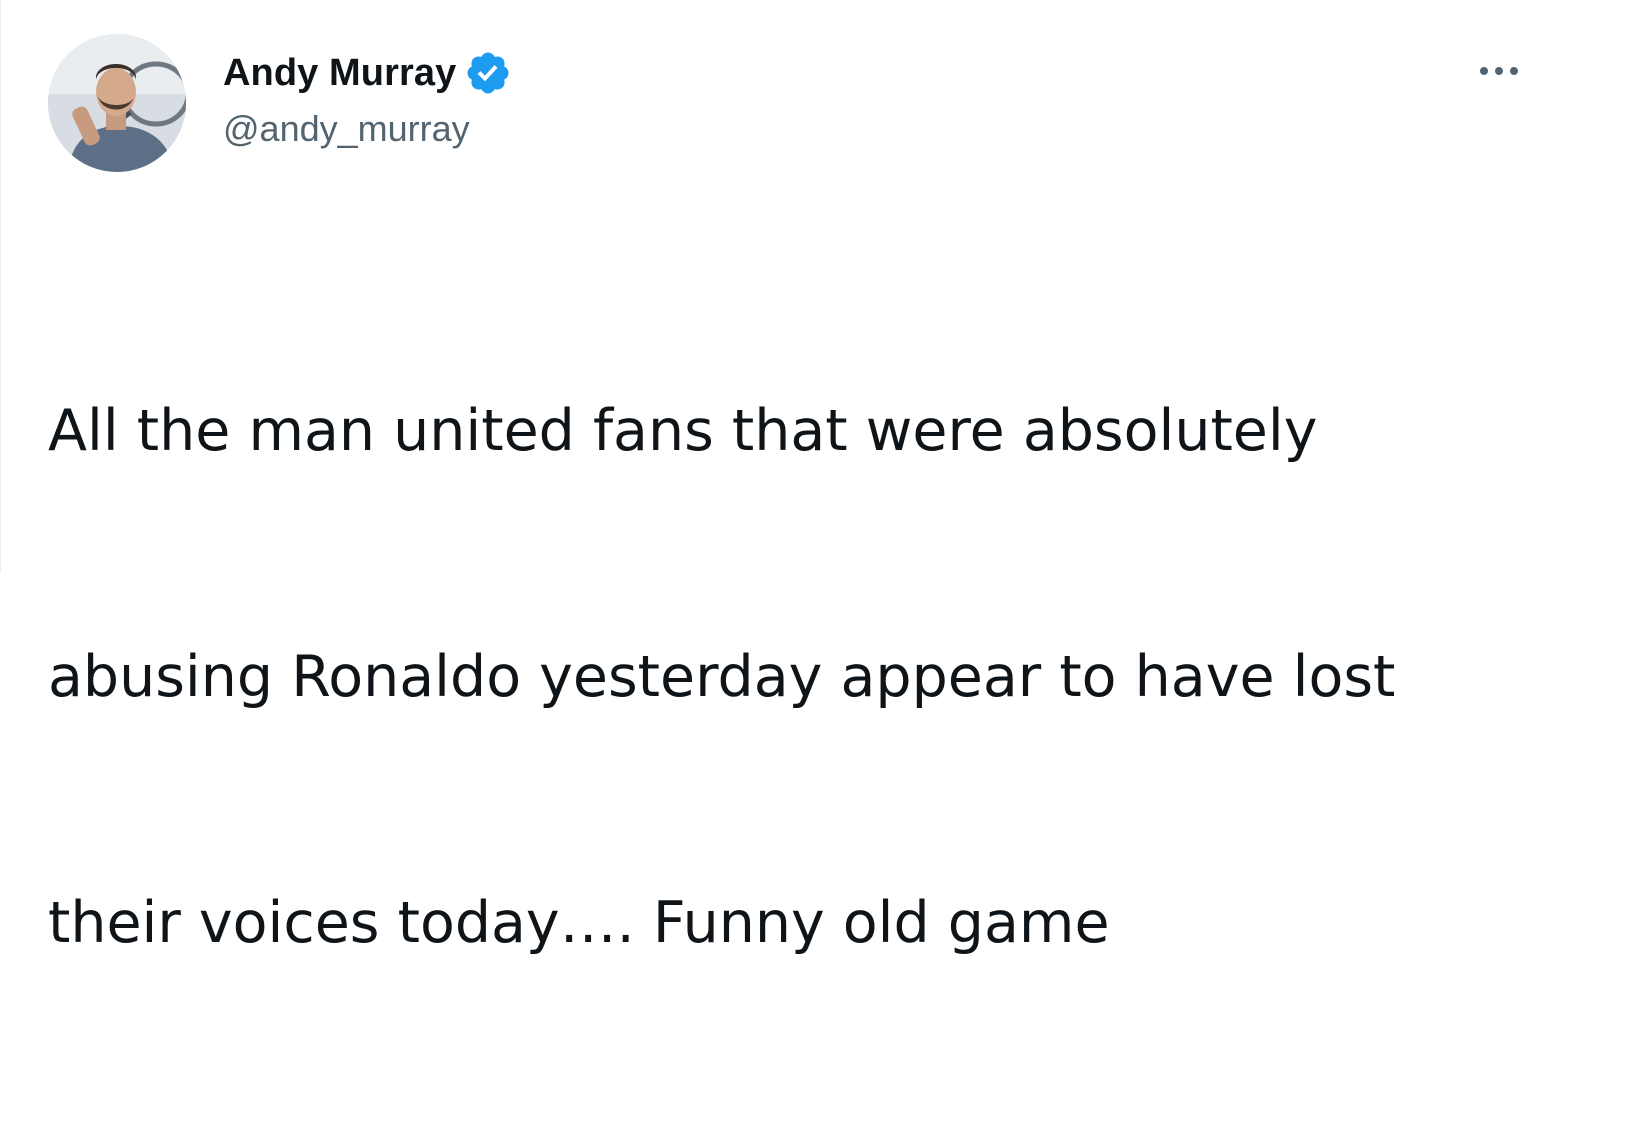 This screenshot has height=1128, width=1631. I want to click on verified-badge-icon, so click(488, 73).